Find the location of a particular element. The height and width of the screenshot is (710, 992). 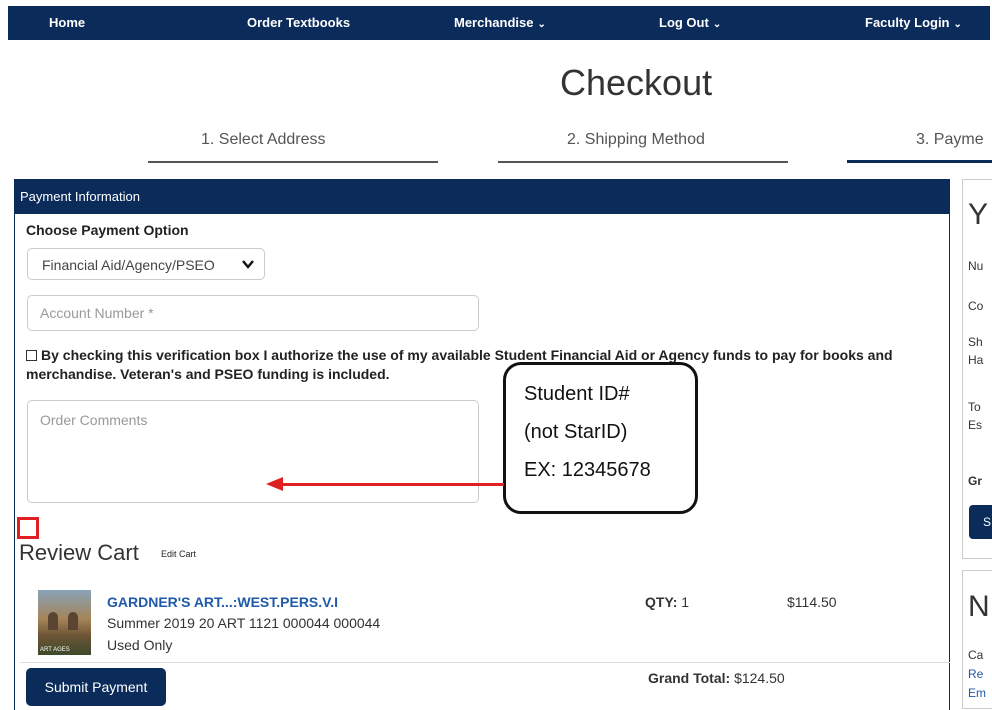

order-comments-placeholder: Order Comments is located at coordinates (94, 420).